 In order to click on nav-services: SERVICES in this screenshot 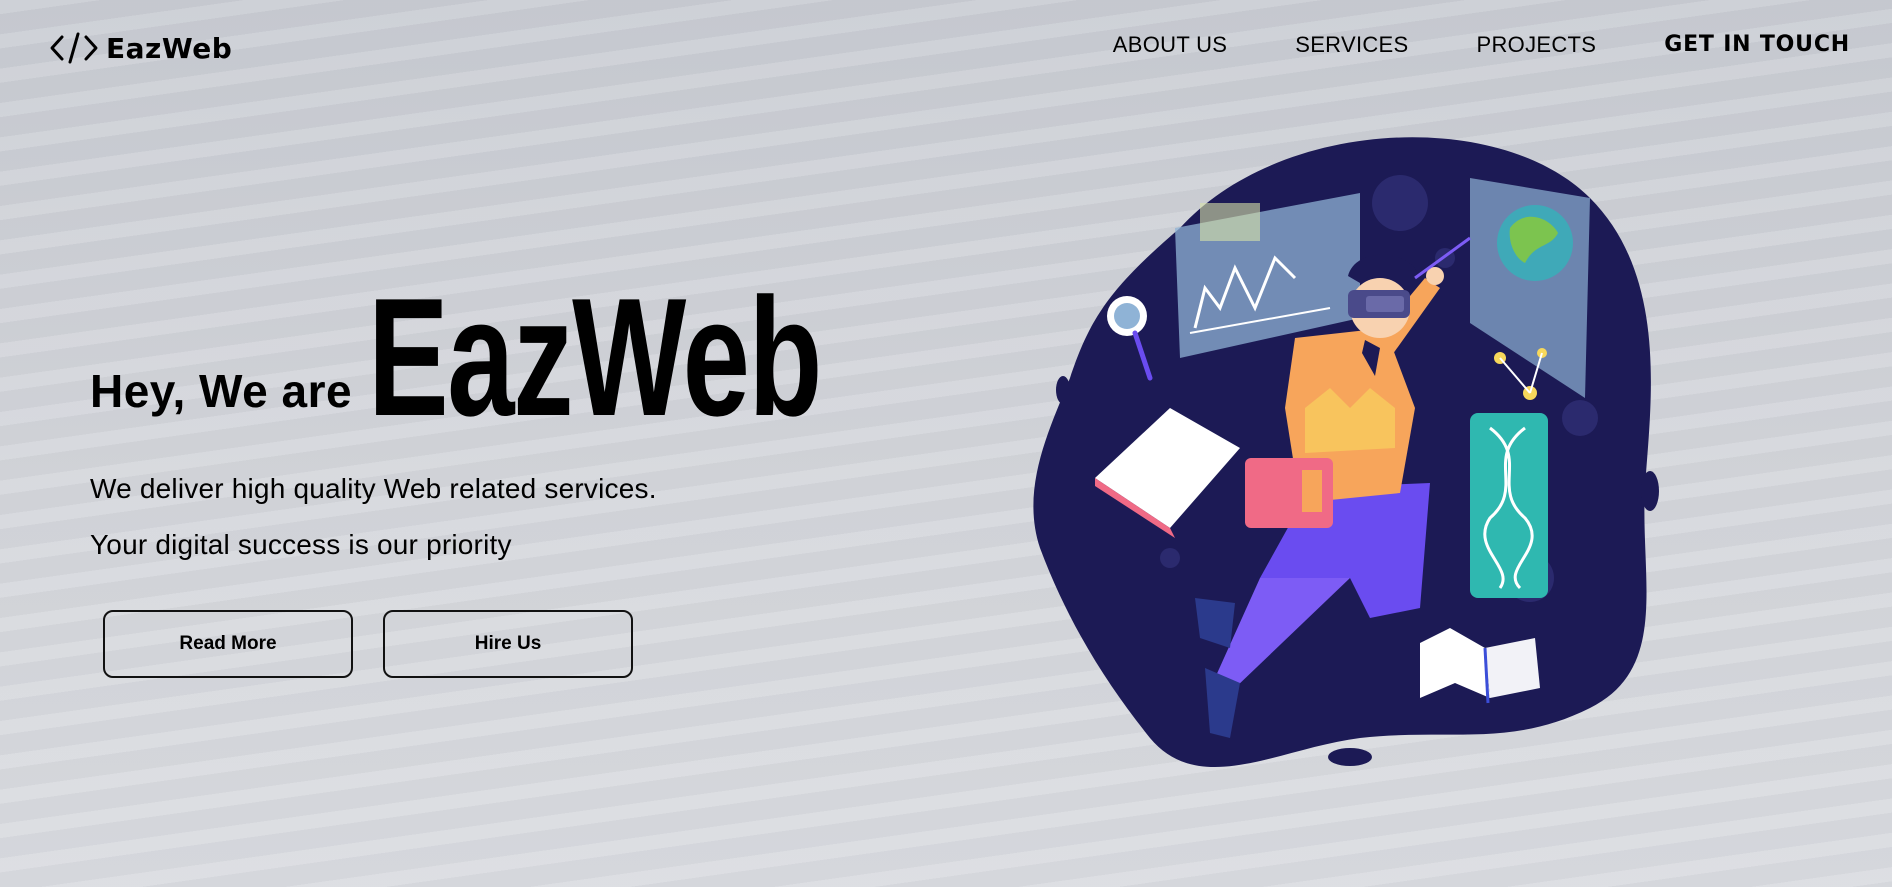, I will do `click(1351, 45)`.